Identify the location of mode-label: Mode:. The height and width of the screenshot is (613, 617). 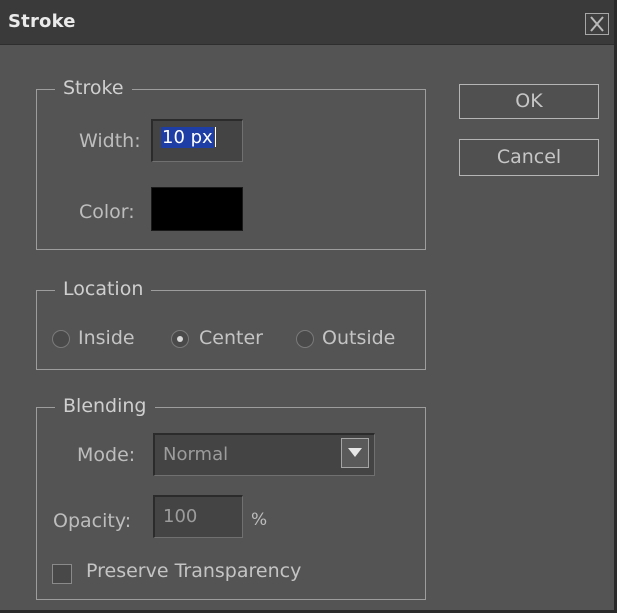
(106, 455).